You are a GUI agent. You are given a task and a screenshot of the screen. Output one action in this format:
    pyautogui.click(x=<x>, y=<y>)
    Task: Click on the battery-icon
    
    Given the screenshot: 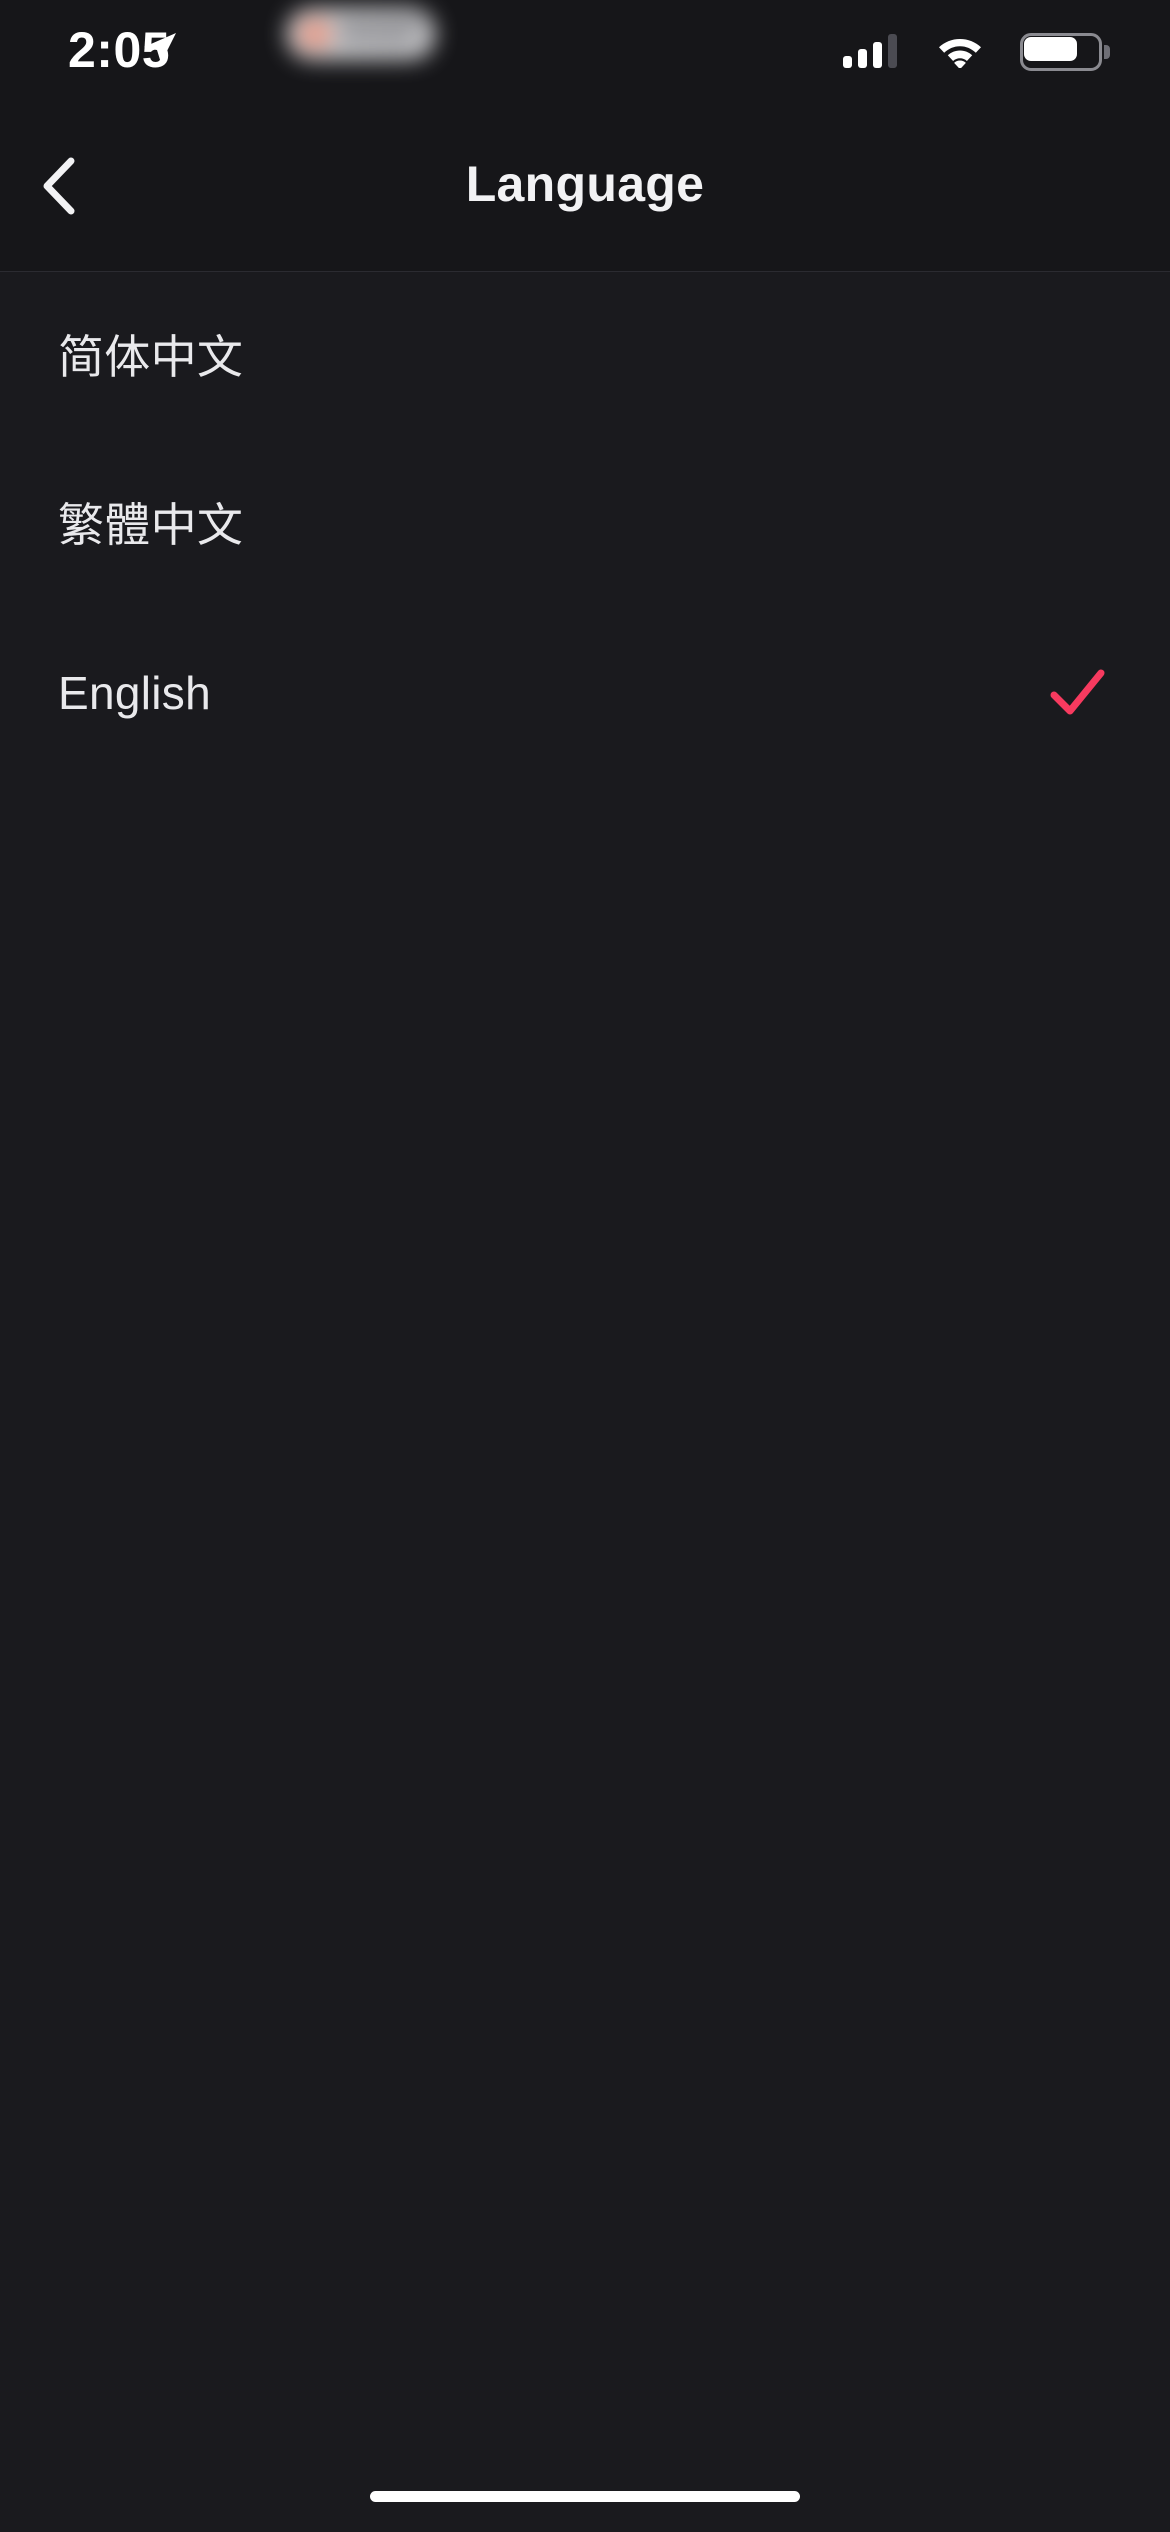 What is the action you would take?
    pyautogui.click(x=1065, y=52)
    